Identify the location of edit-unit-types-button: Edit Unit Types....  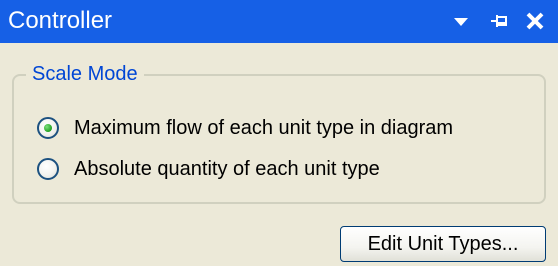
(443, 244).